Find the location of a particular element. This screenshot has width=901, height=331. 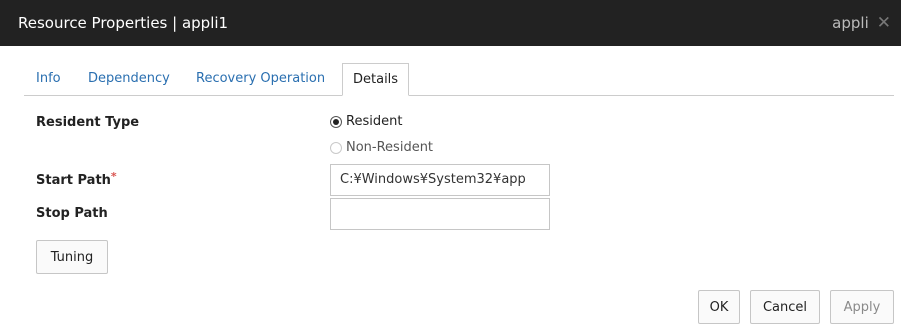

ok-button: OK is located at coordinates (719, 307).